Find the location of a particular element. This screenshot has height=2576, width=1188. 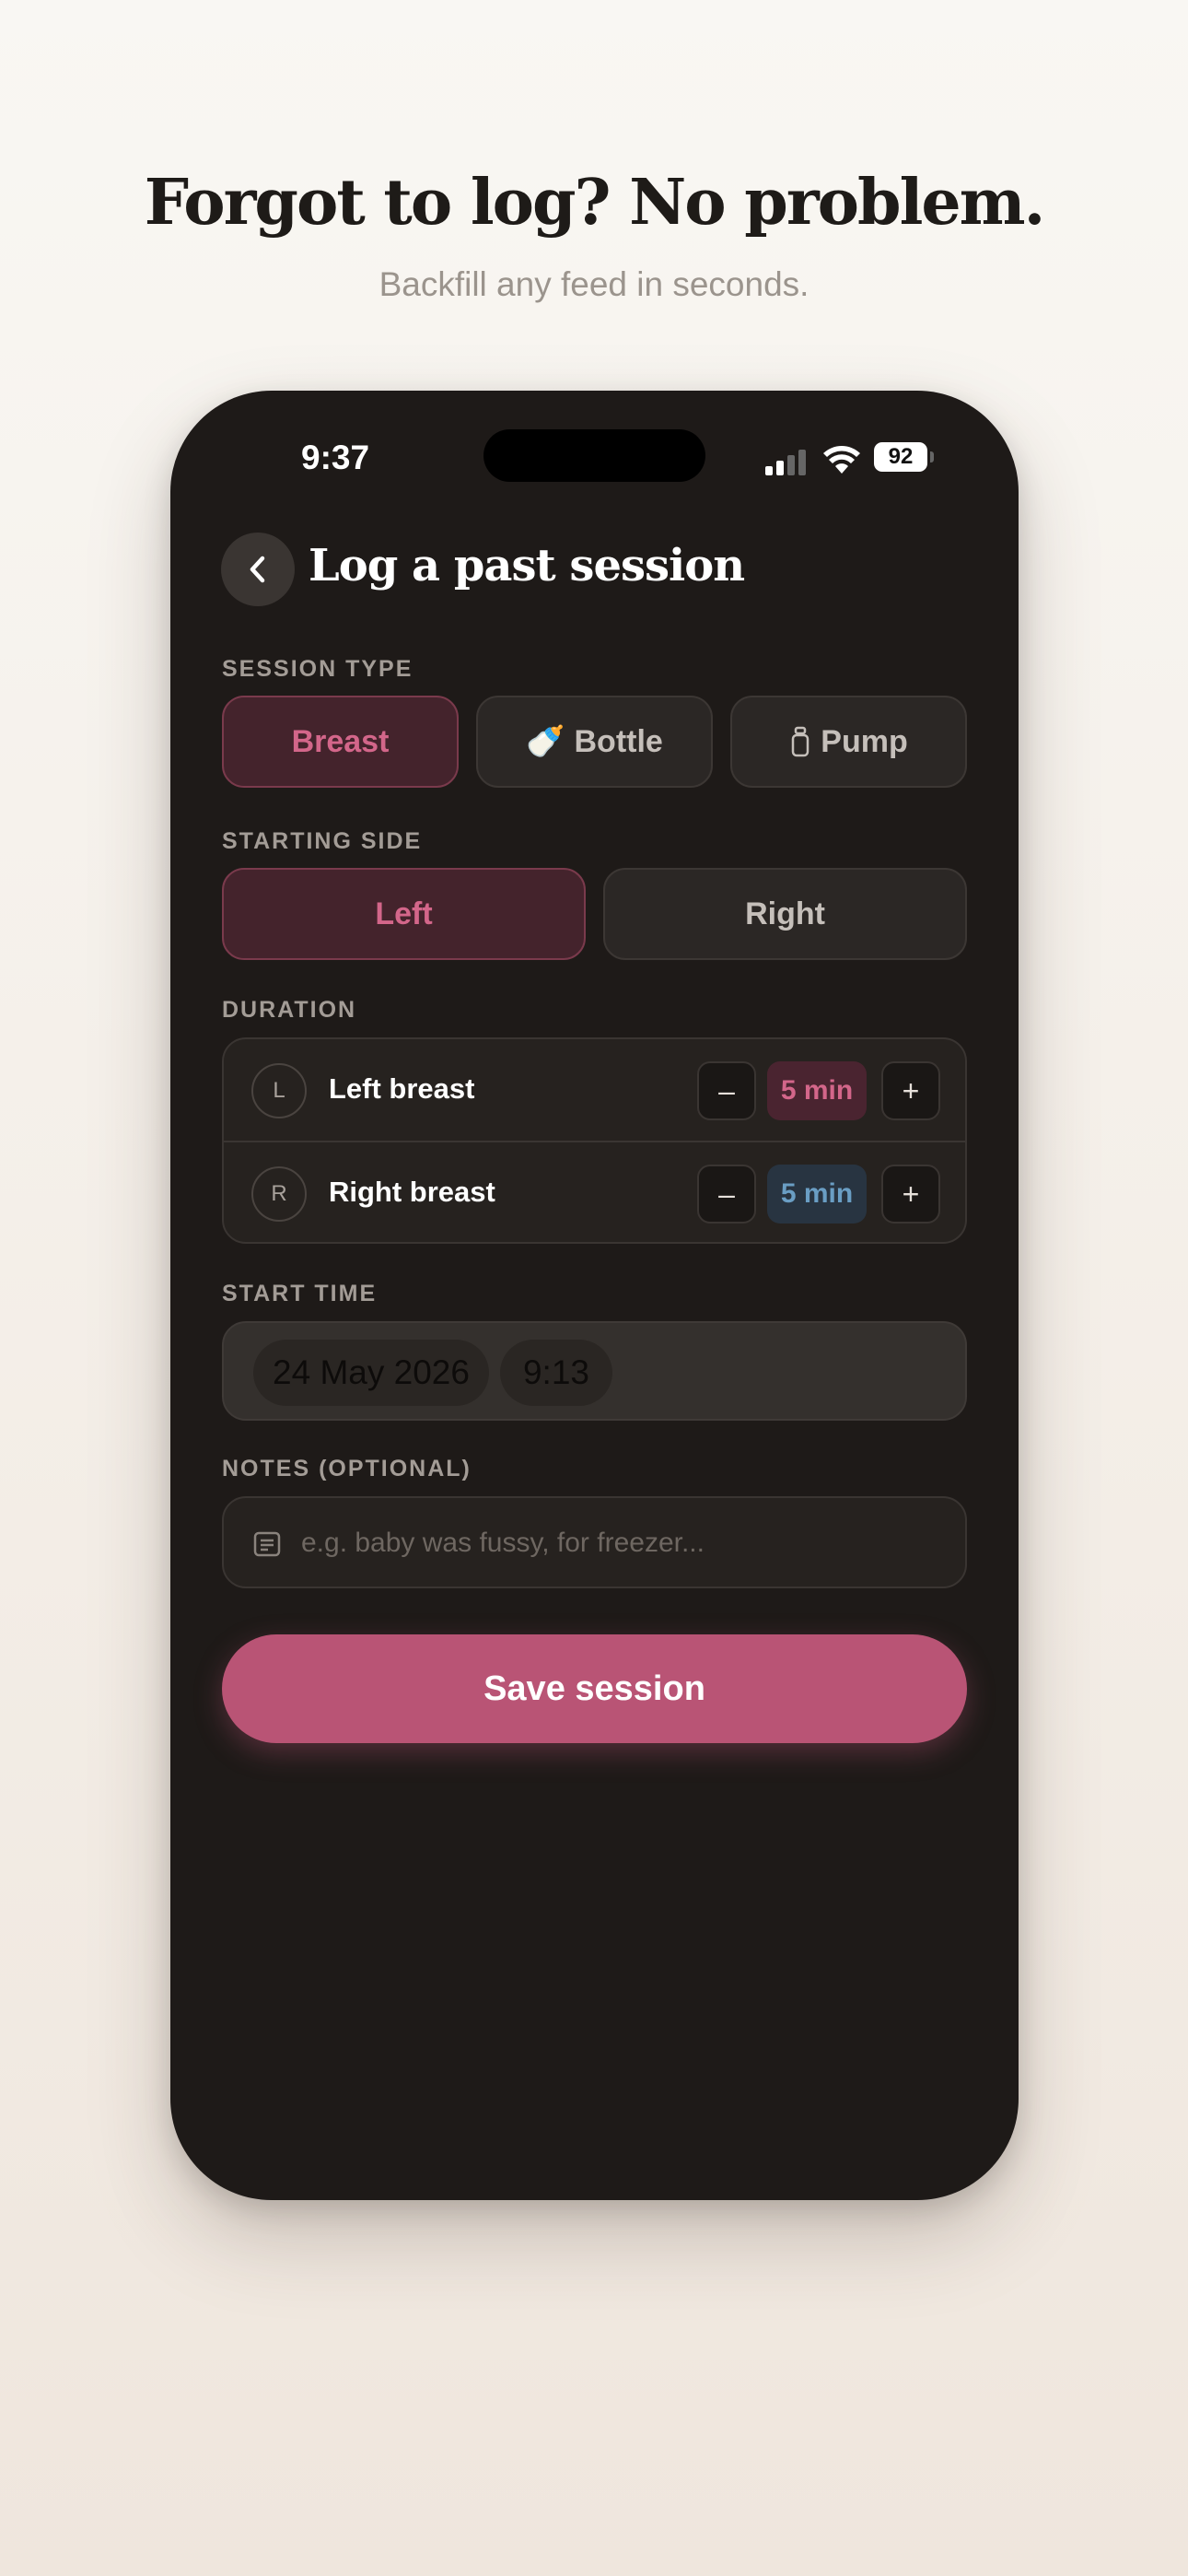

section-label-session-type: SESSION TYPE is located at coordinates (317, 669).